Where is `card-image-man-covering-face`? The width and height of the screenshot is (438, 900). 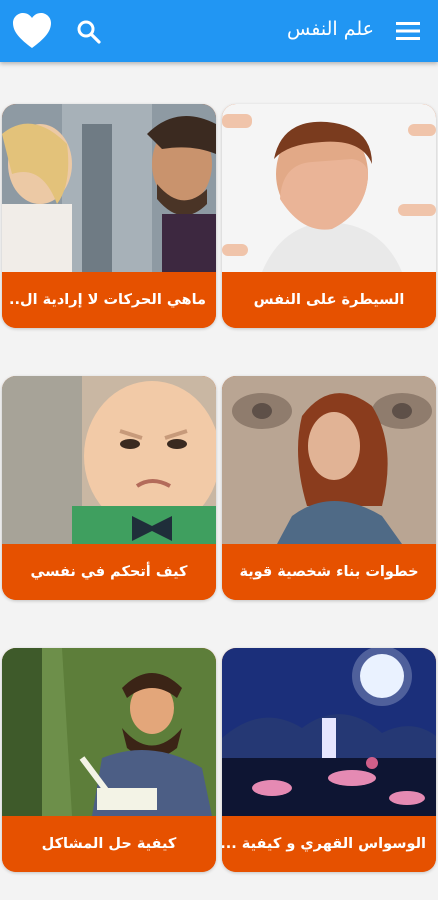 card-image-man-covering-face is located at coordinates (329, 188).